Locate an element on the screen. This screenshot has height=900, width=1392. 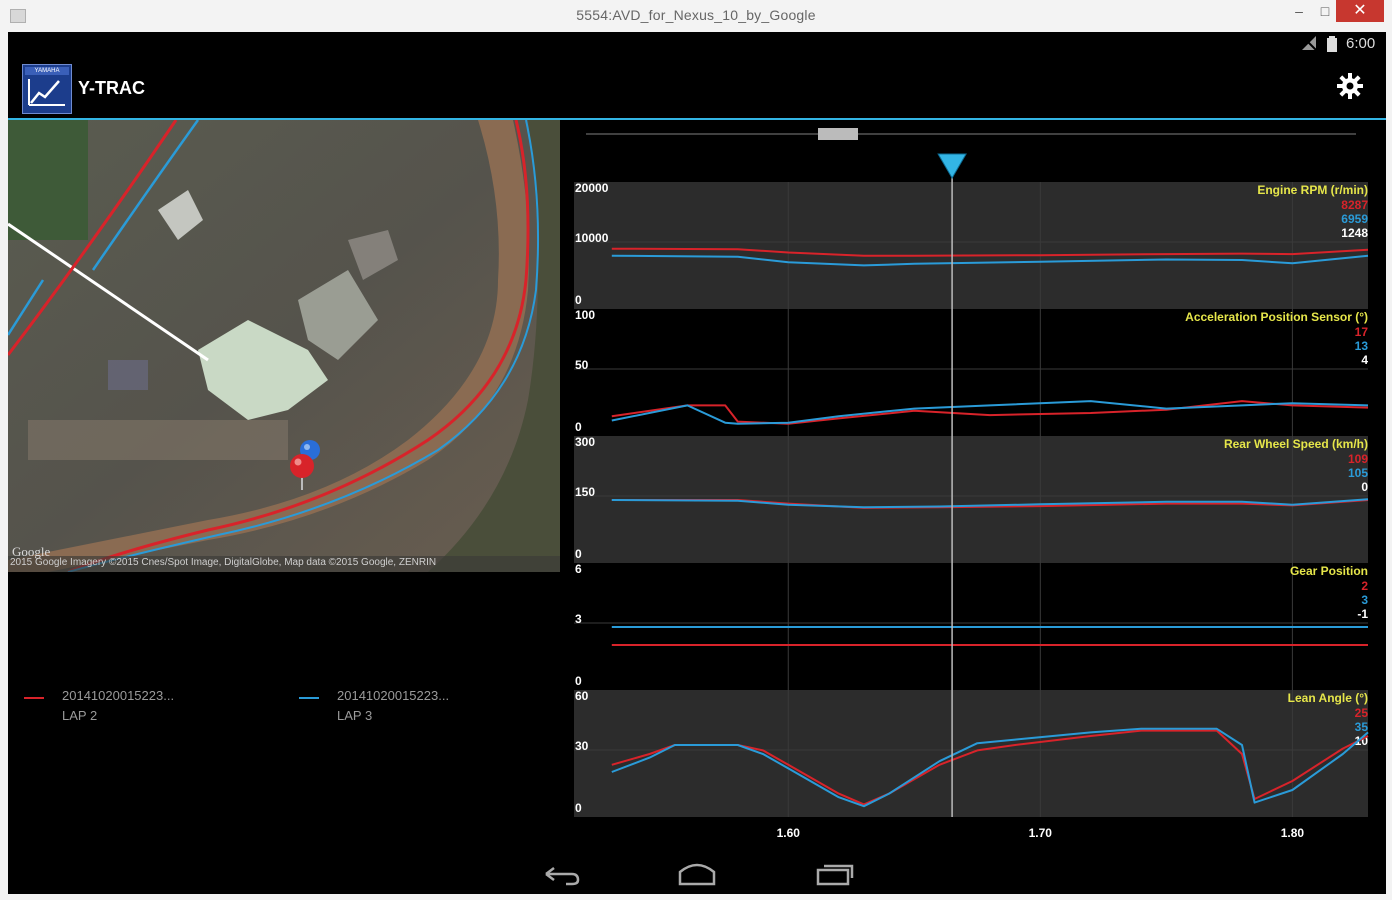
window-border-right is located at coordinates (1389, 466).